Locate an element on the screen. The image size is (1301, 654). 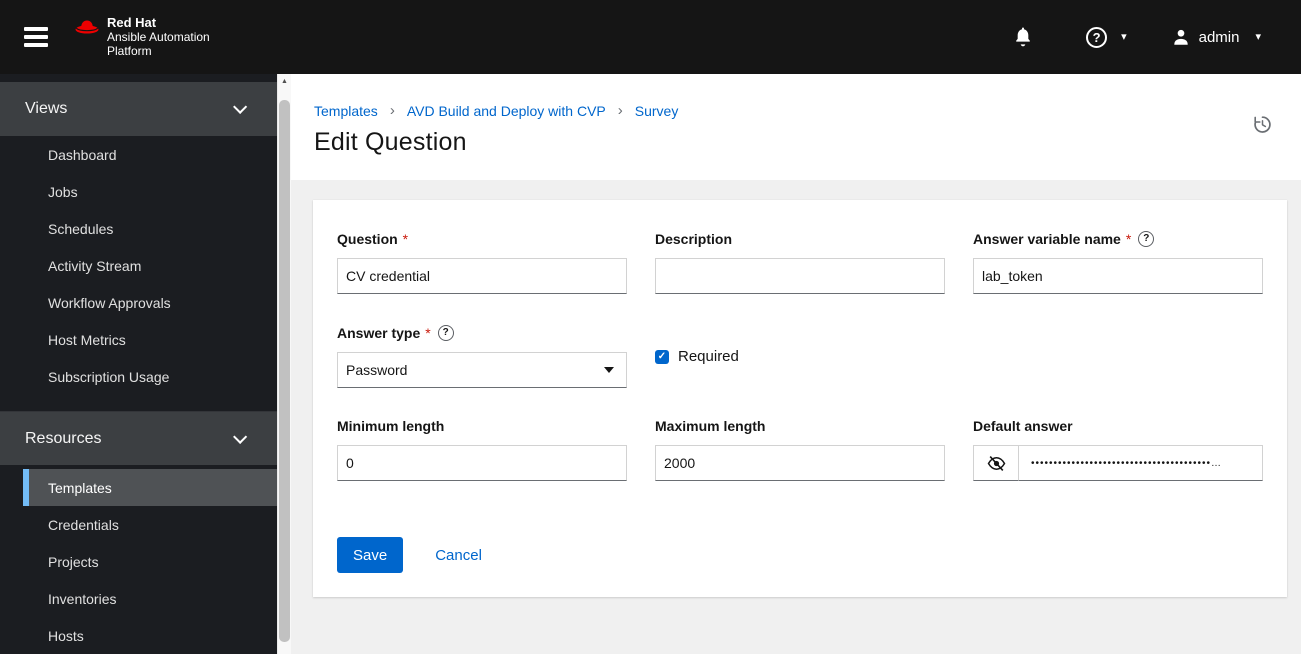
notifications-button is located at coordinates (1023, 37).